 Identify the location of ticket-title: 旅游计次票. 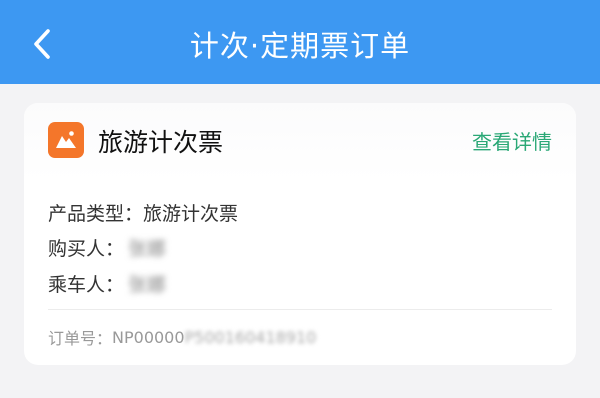
(161, 142).